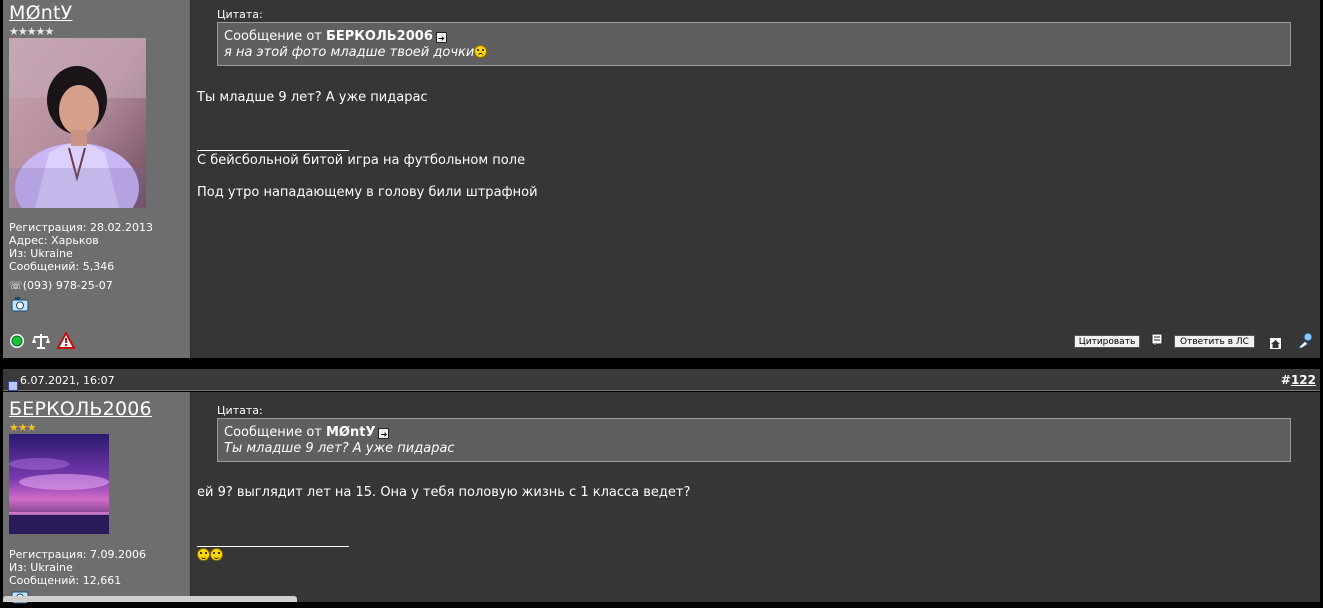 The width and height of the screenshot is (1323, 608). Describe the element at coordinates (339, 448) in the screenshot. I see `quote-text: Ты младше 9 лет? А уже пидарас` at that location.